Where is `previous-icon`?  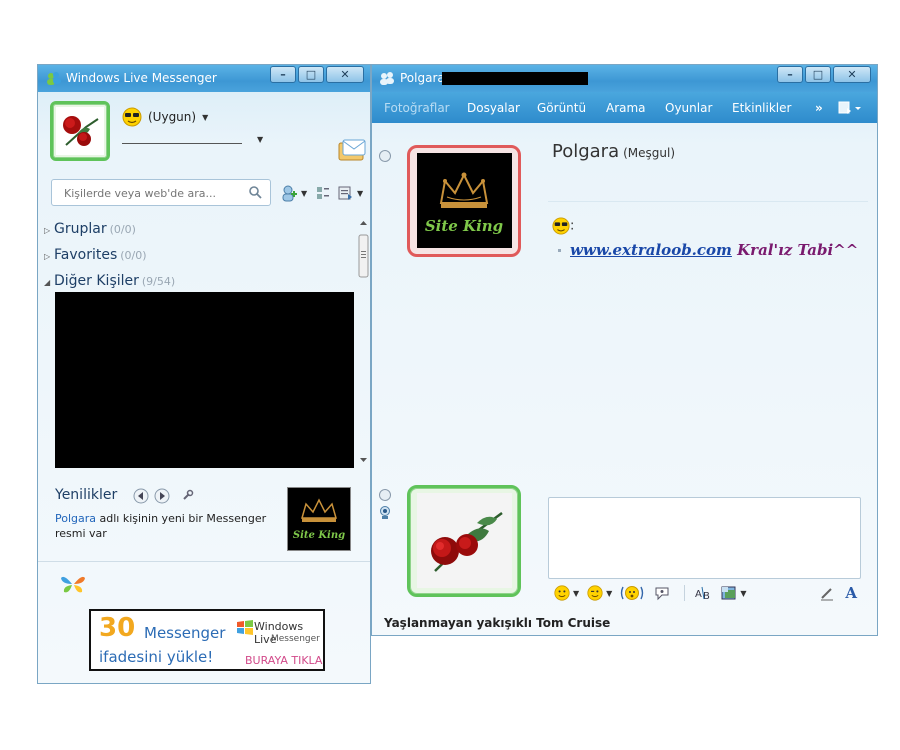
previous-icon is located at coordinates (141, 496).